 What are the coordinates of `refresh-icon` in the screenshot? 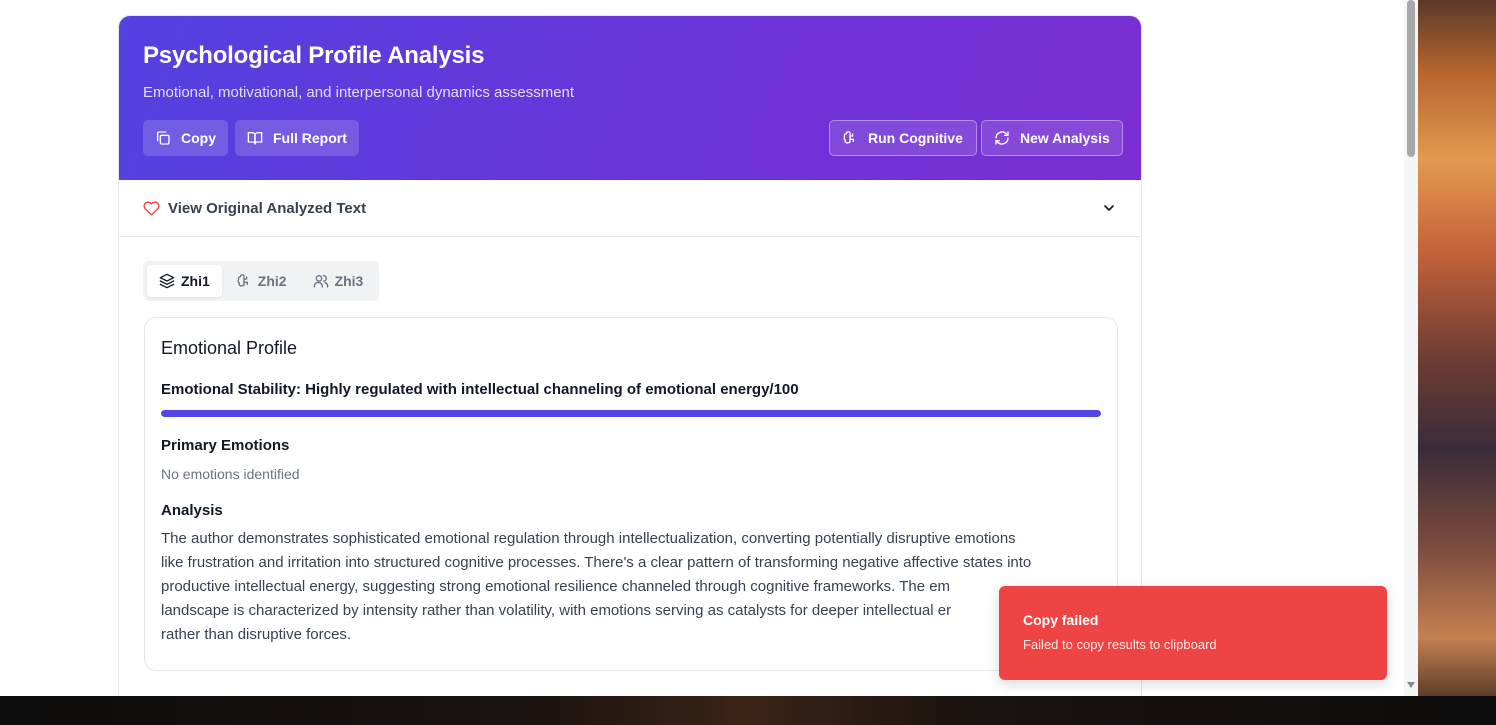 It's located at (1002, 138).